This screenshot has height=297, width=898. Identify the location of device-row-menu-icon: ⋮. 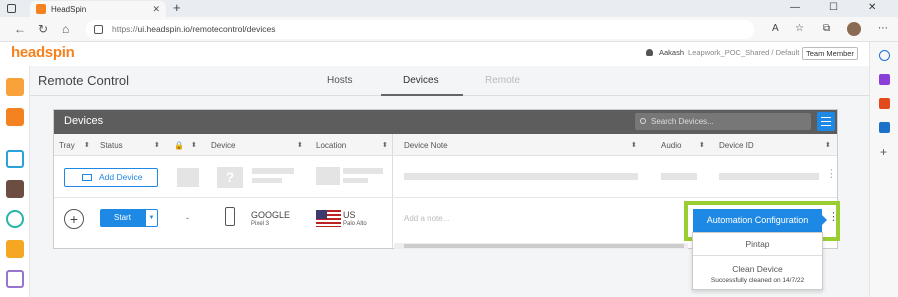
(833, 217).